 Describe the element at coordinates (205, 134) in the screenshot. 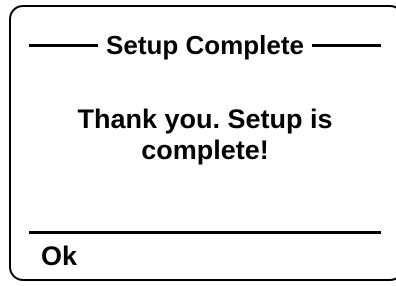

I see `confirmation-message: Thank you. Setup is complete!` at that location.